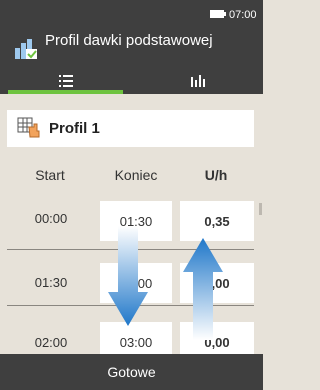 Image resolution: width=320 pixels, height=390 pixels. Describe the element at coordinates (225, 14) in the screenshot. I see `battery-tip` at that location.